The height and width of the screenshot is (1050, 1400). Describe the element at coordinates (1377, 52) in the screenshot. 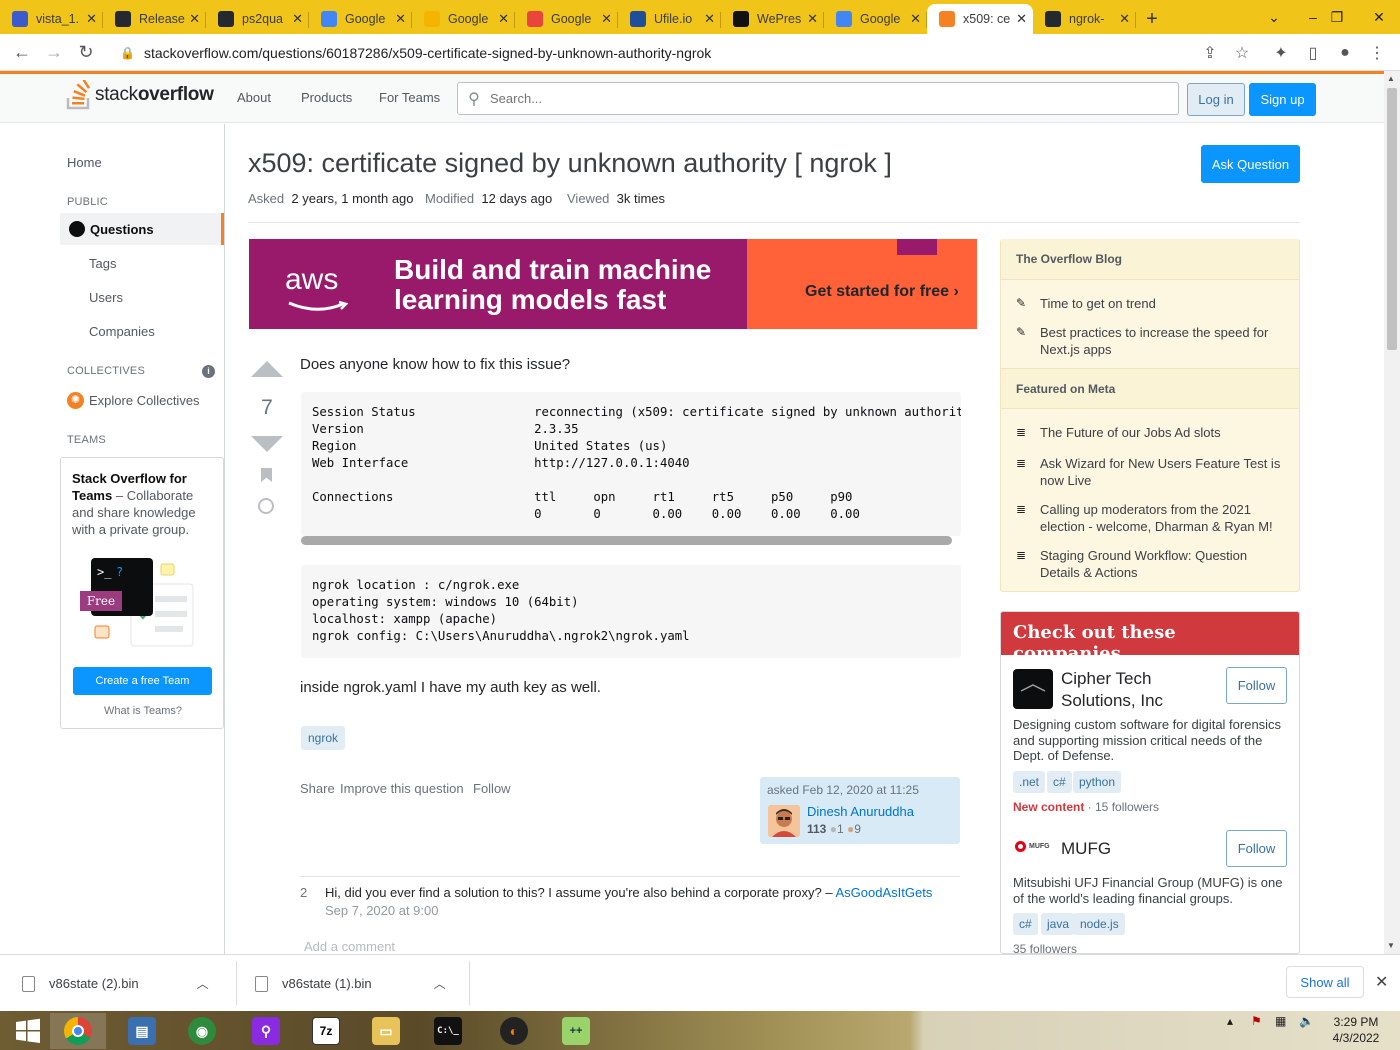

I see `menu-icon: ⋮` at that location.